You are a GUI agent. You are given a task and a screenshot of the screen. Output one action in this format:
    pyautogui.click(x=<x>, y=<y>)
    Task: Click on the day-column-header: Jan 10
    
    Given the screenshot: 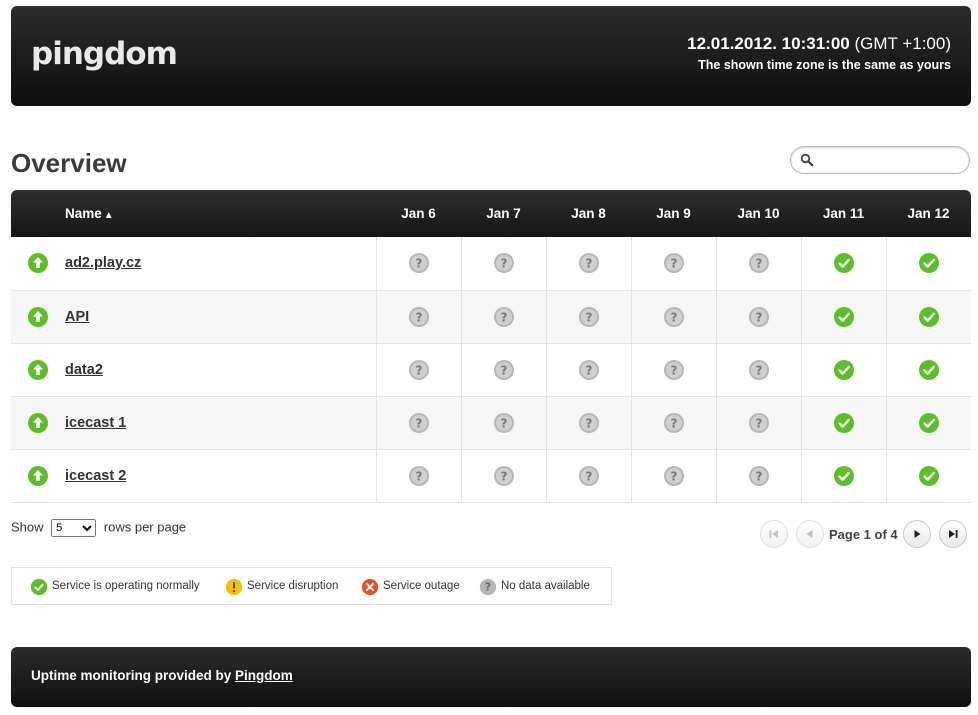 What is the action you would take?
    pyautogui.click(x=758, y=213)
    